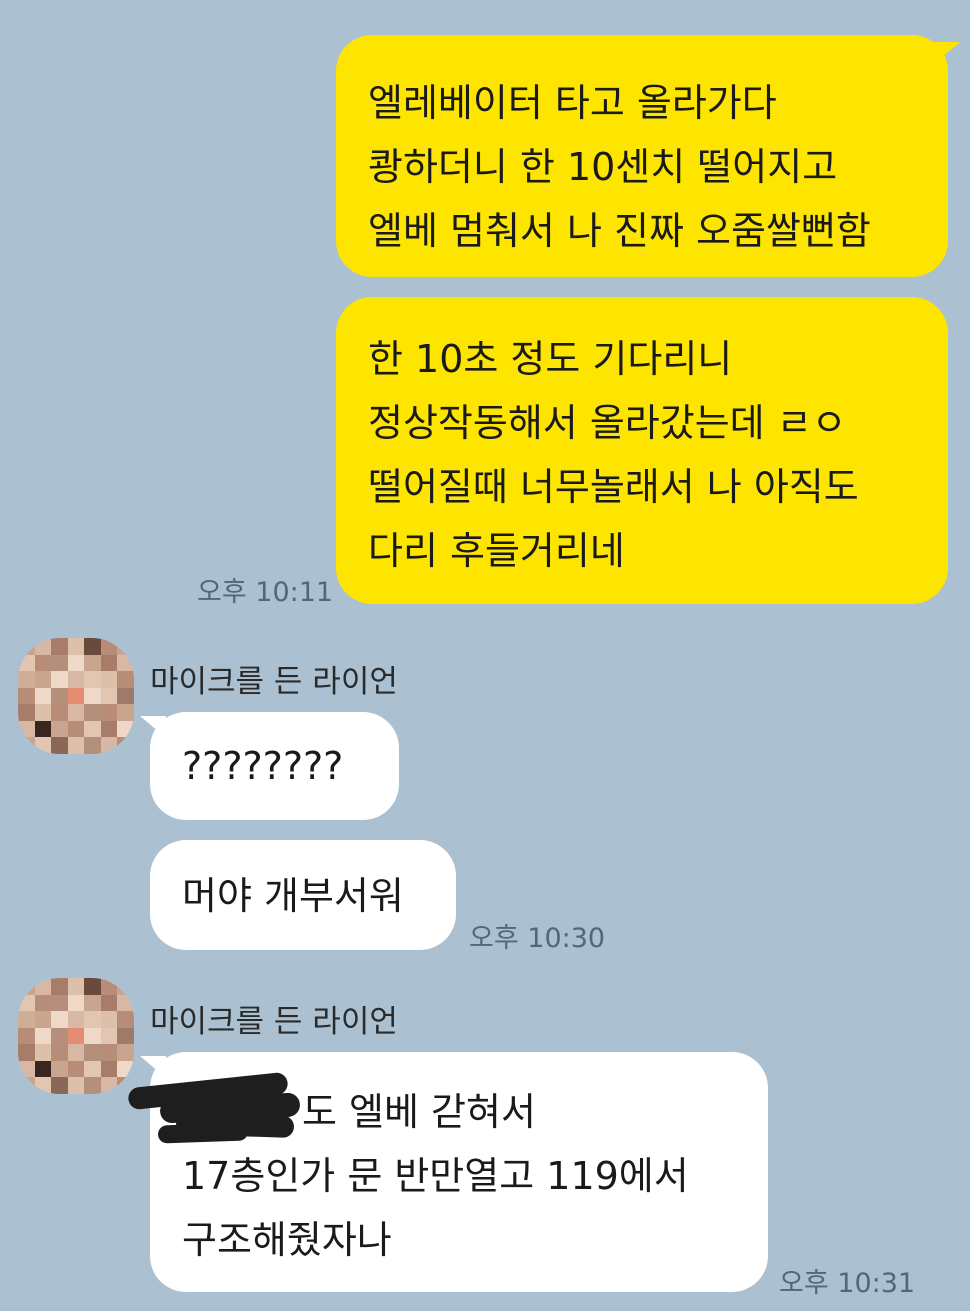  What do you see at coordinates (607, 423) in the screenshot?
I see `message-line: 정상작동해서 올라갔는데 ㄹㅇ` at bounding box center [607, 423].